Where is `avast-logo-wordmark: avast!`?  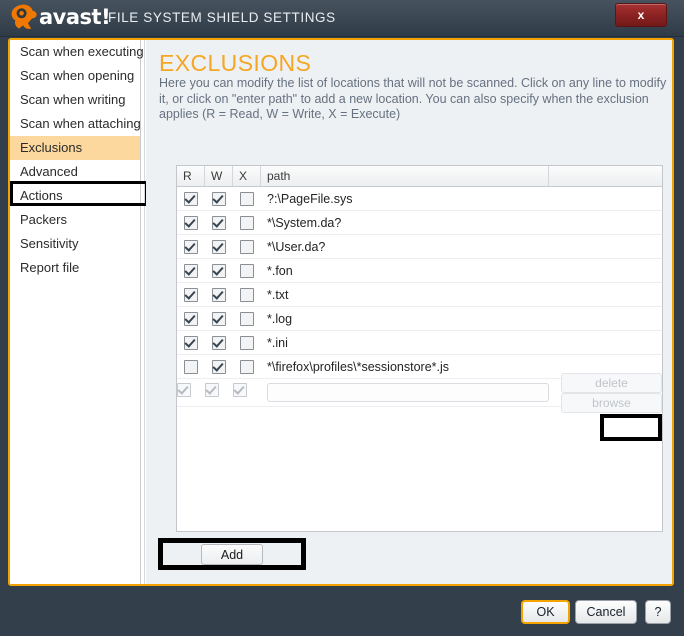 avast-logo-wordmark: avast! is located at coordinates (75, 17).